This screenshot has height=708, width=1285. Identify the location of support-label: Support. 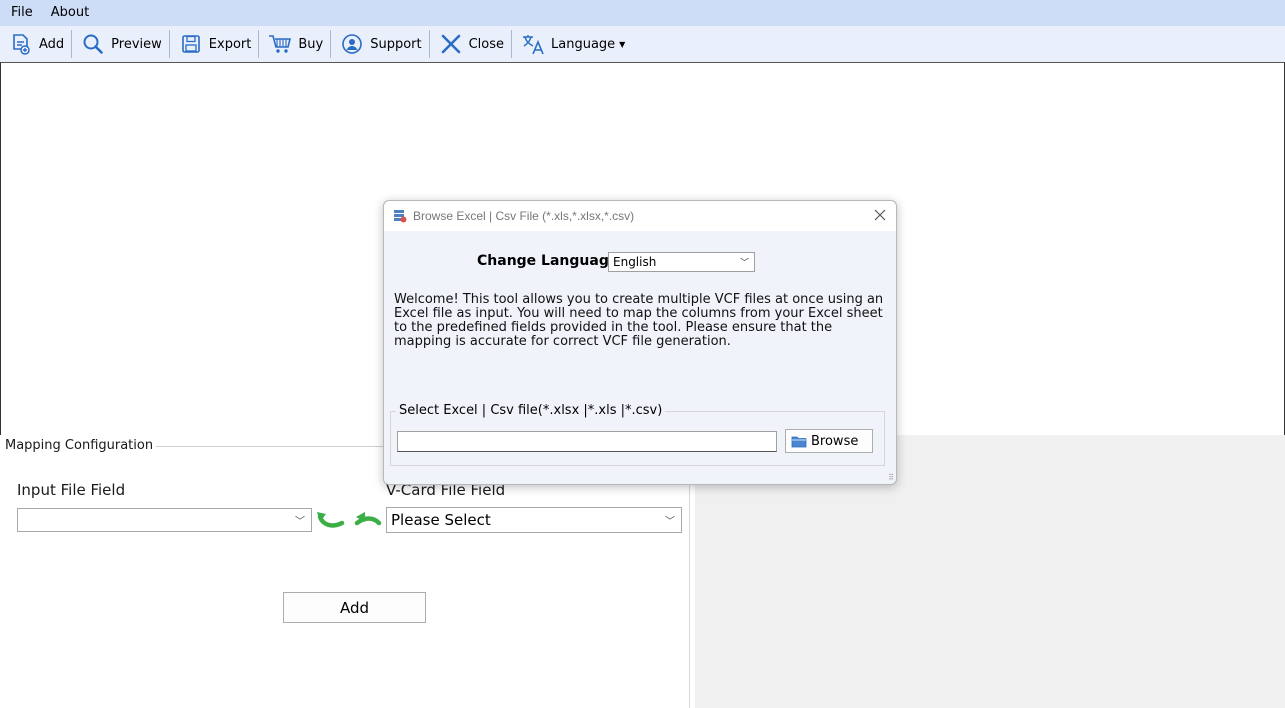
(396, 44).